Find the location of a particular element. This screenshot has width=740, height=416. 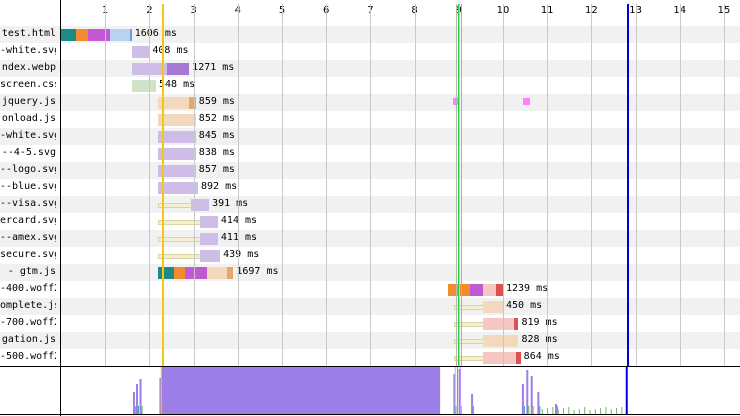

request-duration: 1271 ms is located at coordinates (213, 67).